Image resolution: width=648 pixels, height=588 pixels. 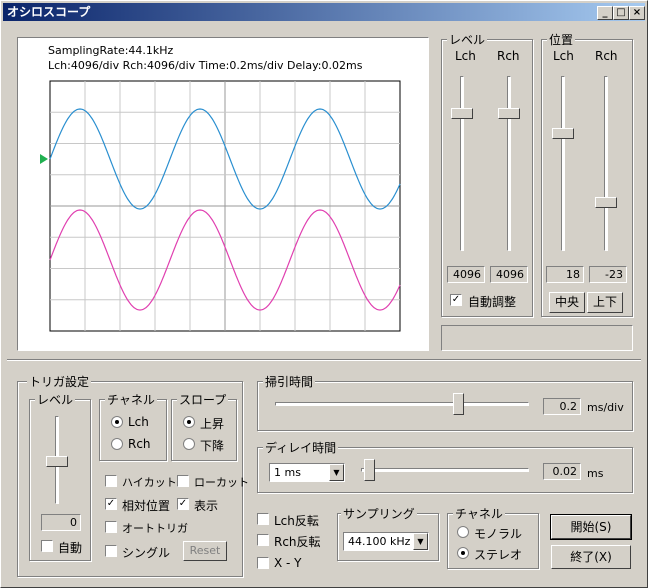 What do you see at coordinates (462, 163) in the screenshot?
I see `level-lch-slider-track` at bounding box center [462, 163].